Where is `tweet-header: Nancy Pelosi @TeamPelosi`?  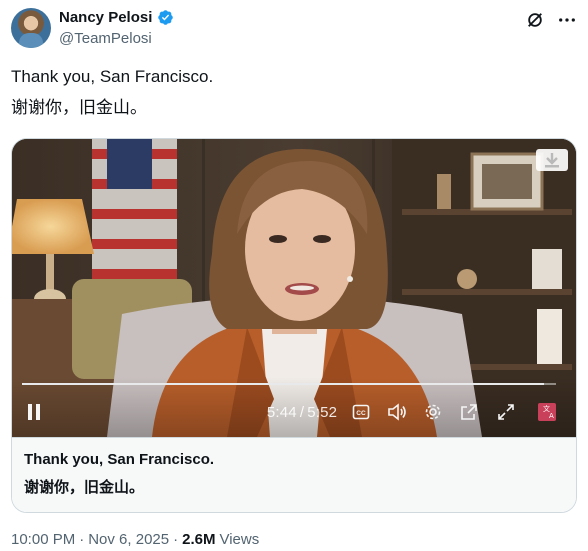 tweet-header: Nancy Pelosi @TeamPelosi is located at coordinates (293, 29).